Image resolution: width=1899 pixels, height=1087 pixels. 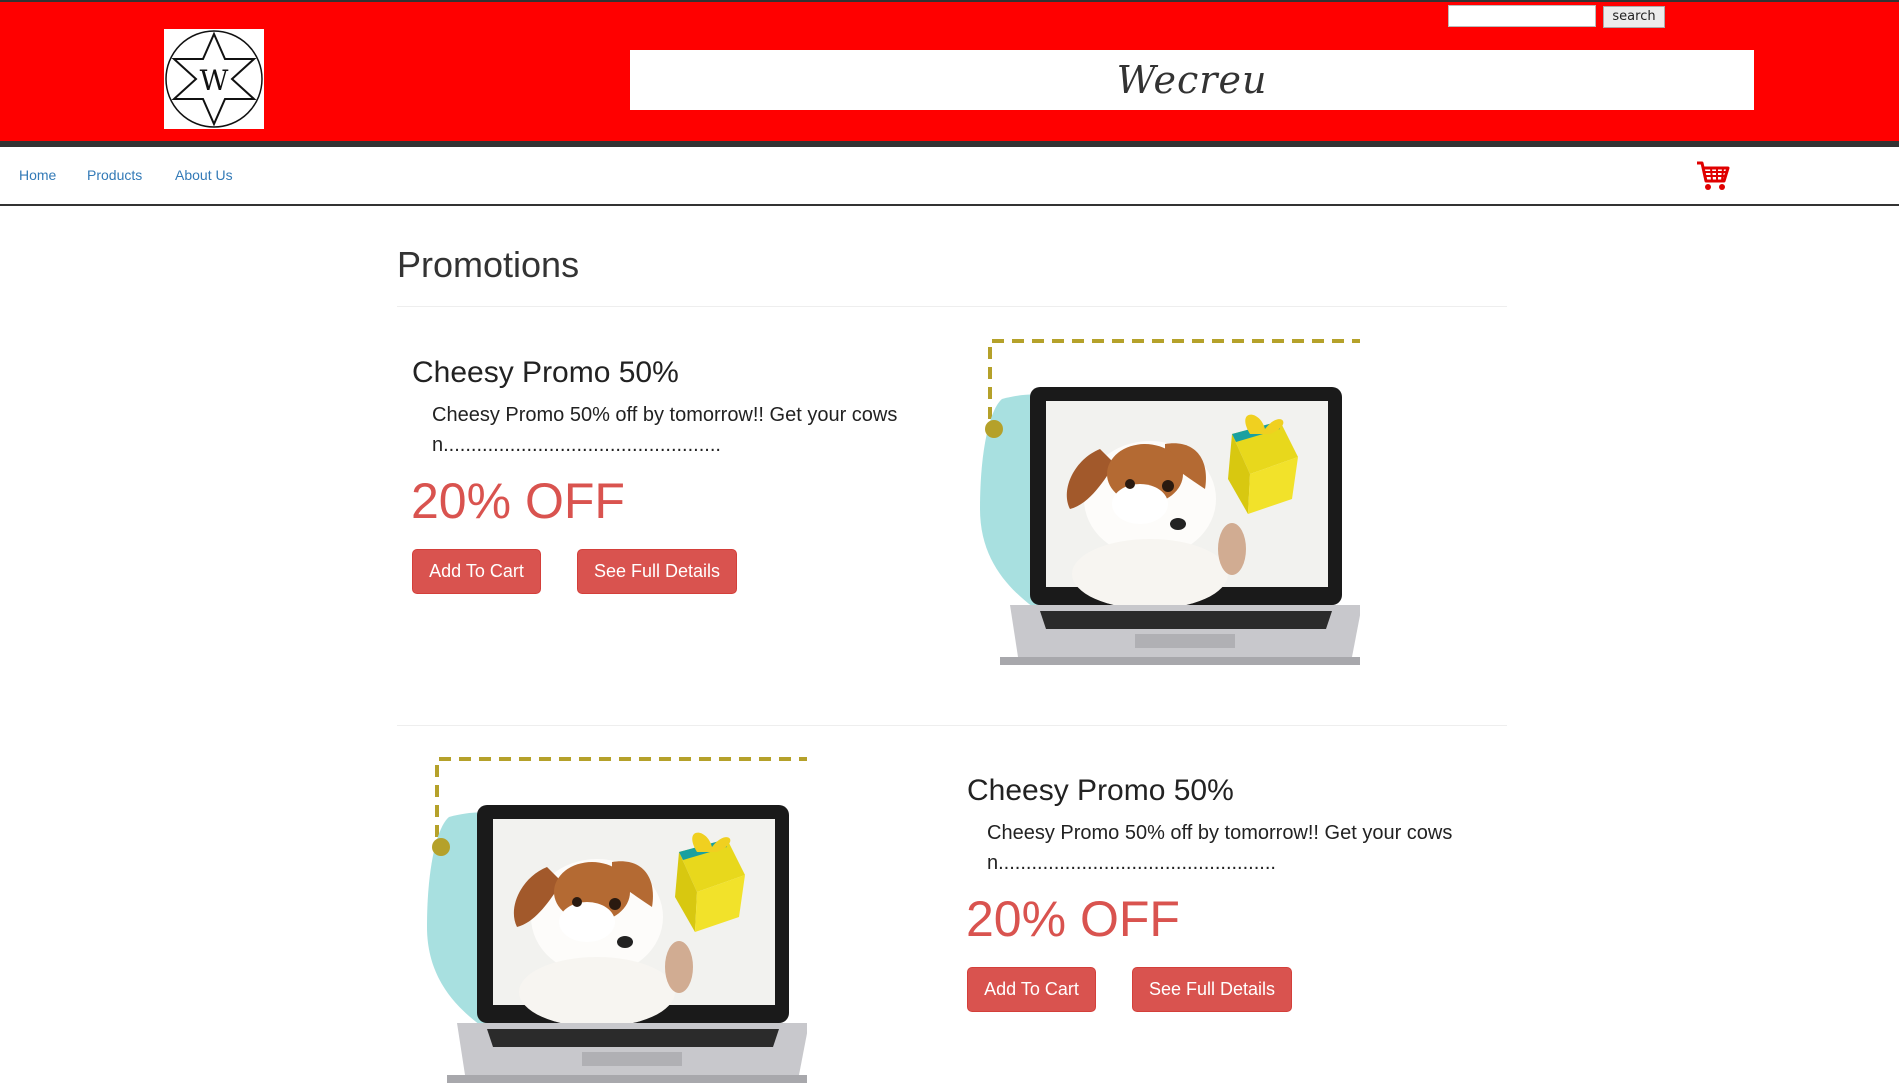 I want to click on main-nav: Home Products About Us, so click(x=949, y=176).